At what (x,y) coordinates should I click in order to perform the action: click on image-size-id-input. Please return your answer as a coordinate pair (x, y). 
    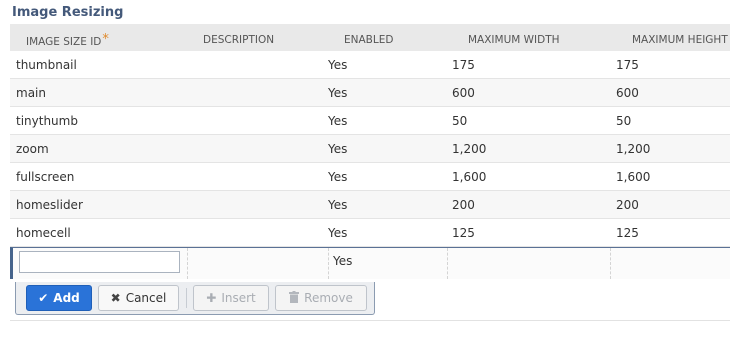
    Looking at the image, I should click on (99, 262).